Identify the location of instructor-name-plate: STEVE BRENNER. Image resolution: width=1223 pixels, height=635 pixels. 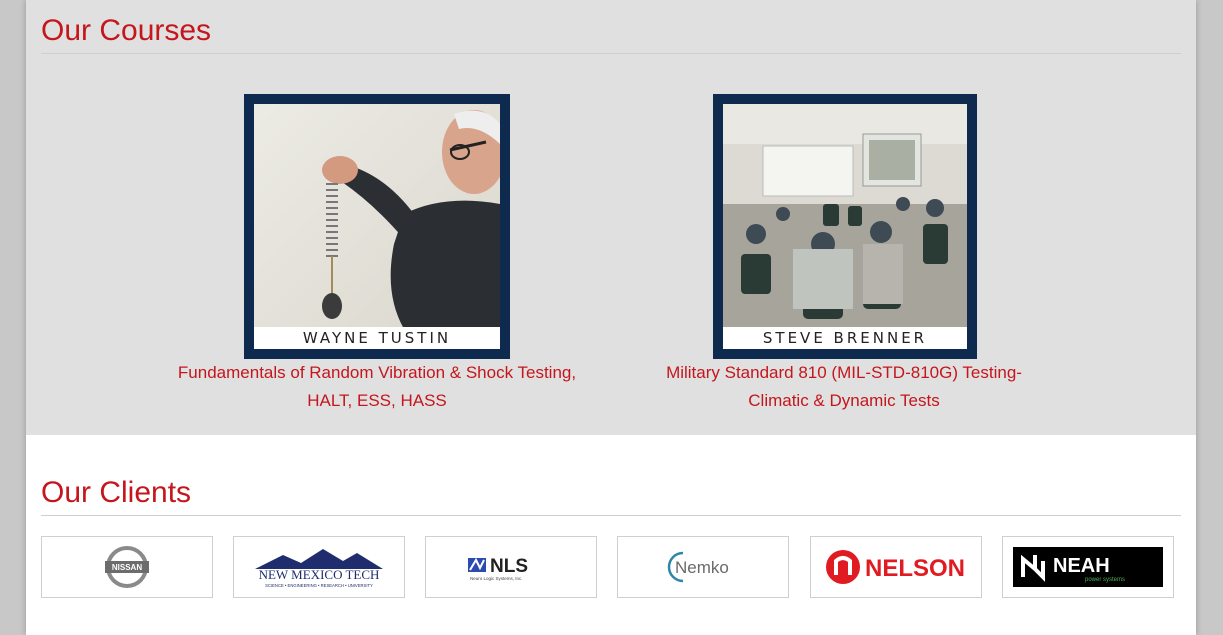
(845, 338).